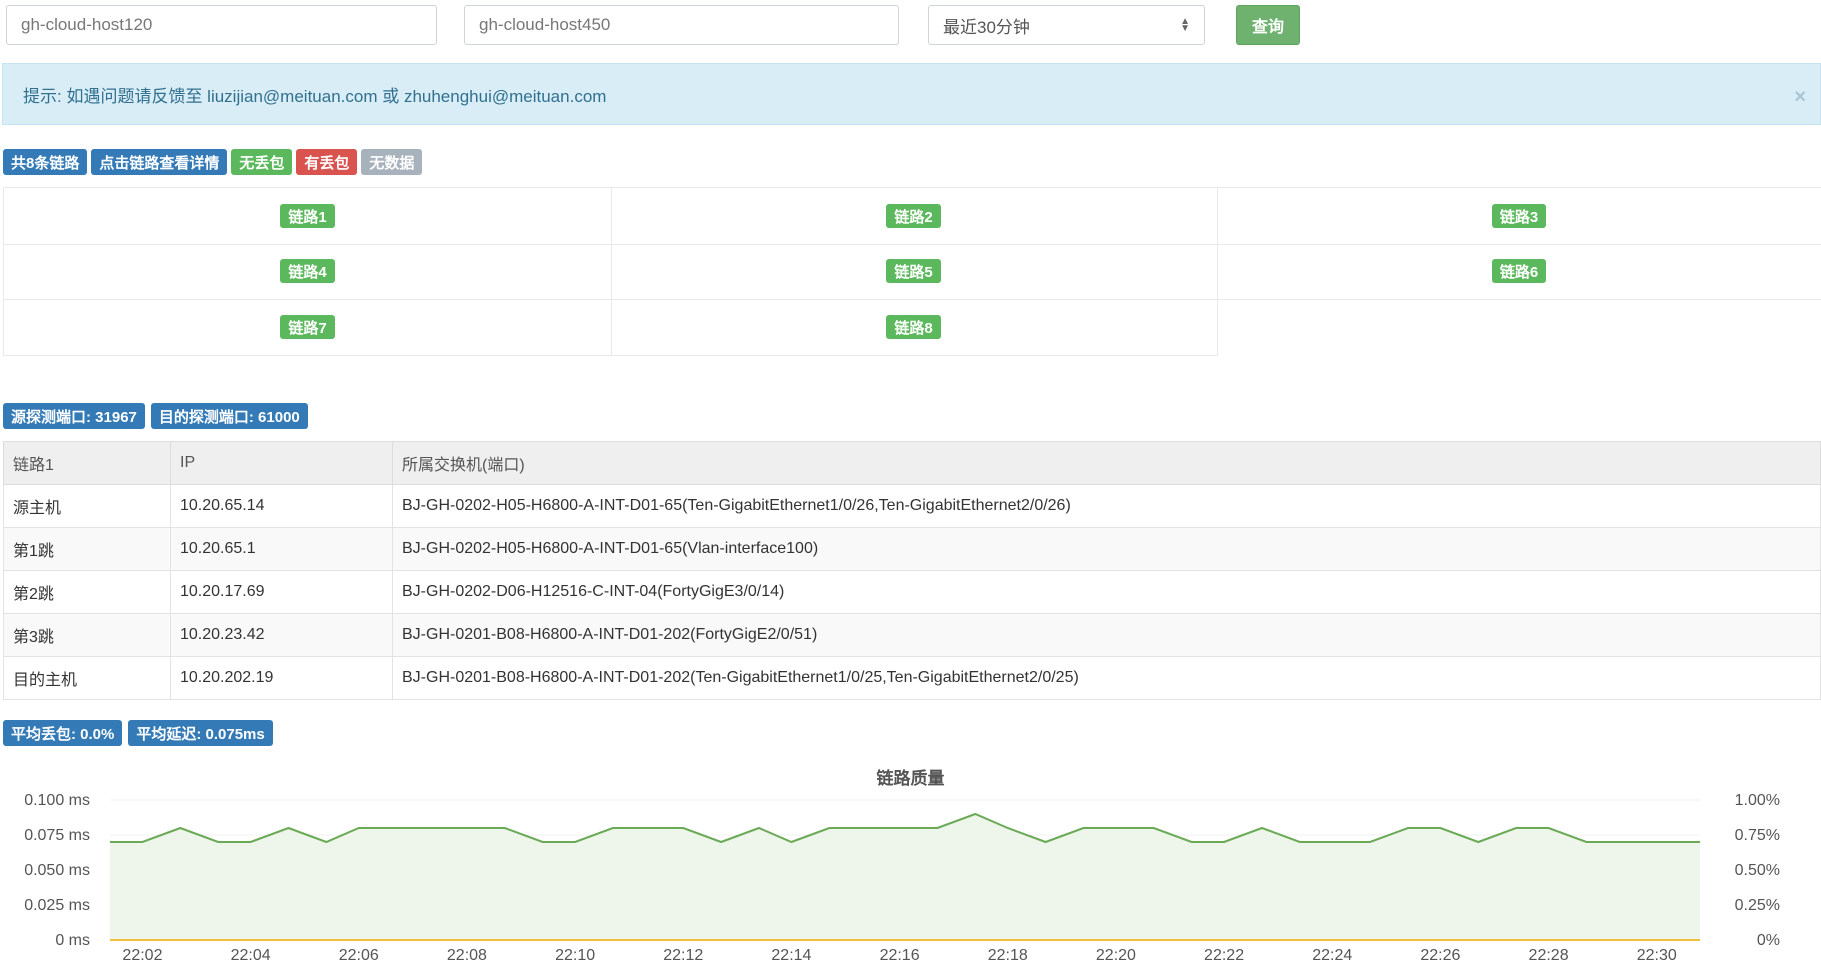 Image resolution: width=1821 pixels, height=966 pixels. I want to click on link-cell: 链路7, so click(307, 327).